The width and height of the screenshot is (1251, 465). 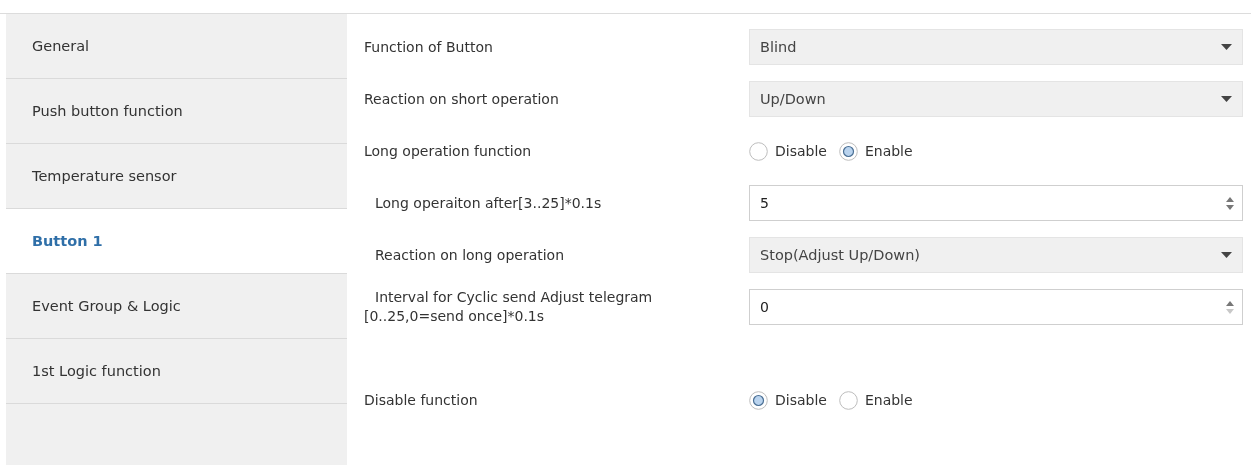 I want to click on sidebar-item: Push button function, so click(x=176, y=111).